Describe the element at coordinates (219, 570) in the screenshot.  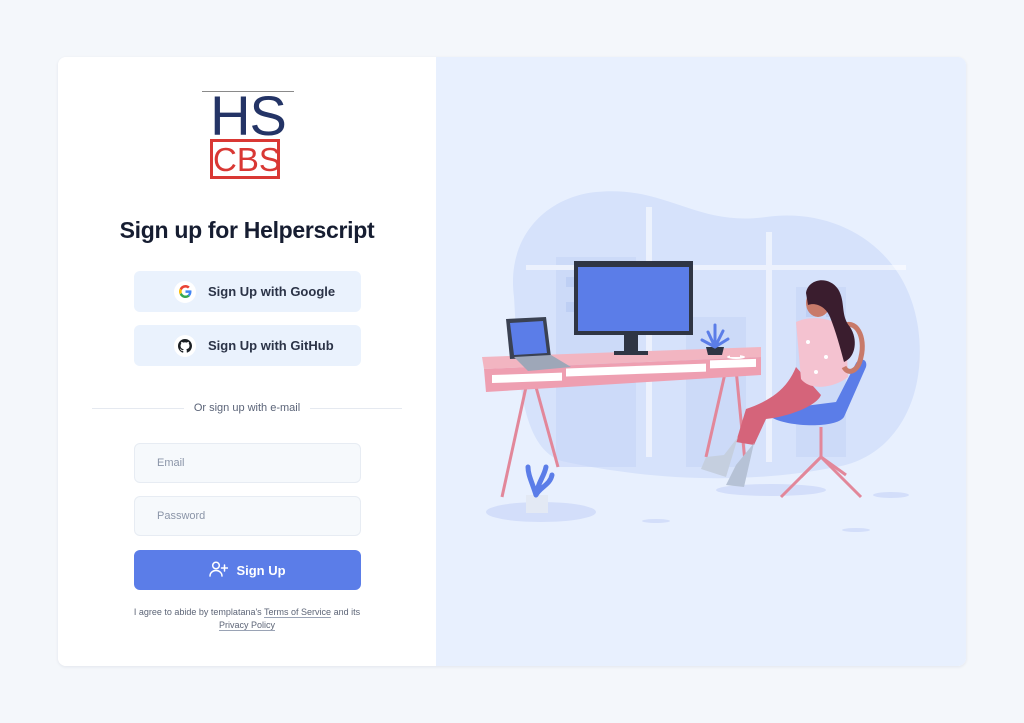
I see `user-plus-icon` at that location.